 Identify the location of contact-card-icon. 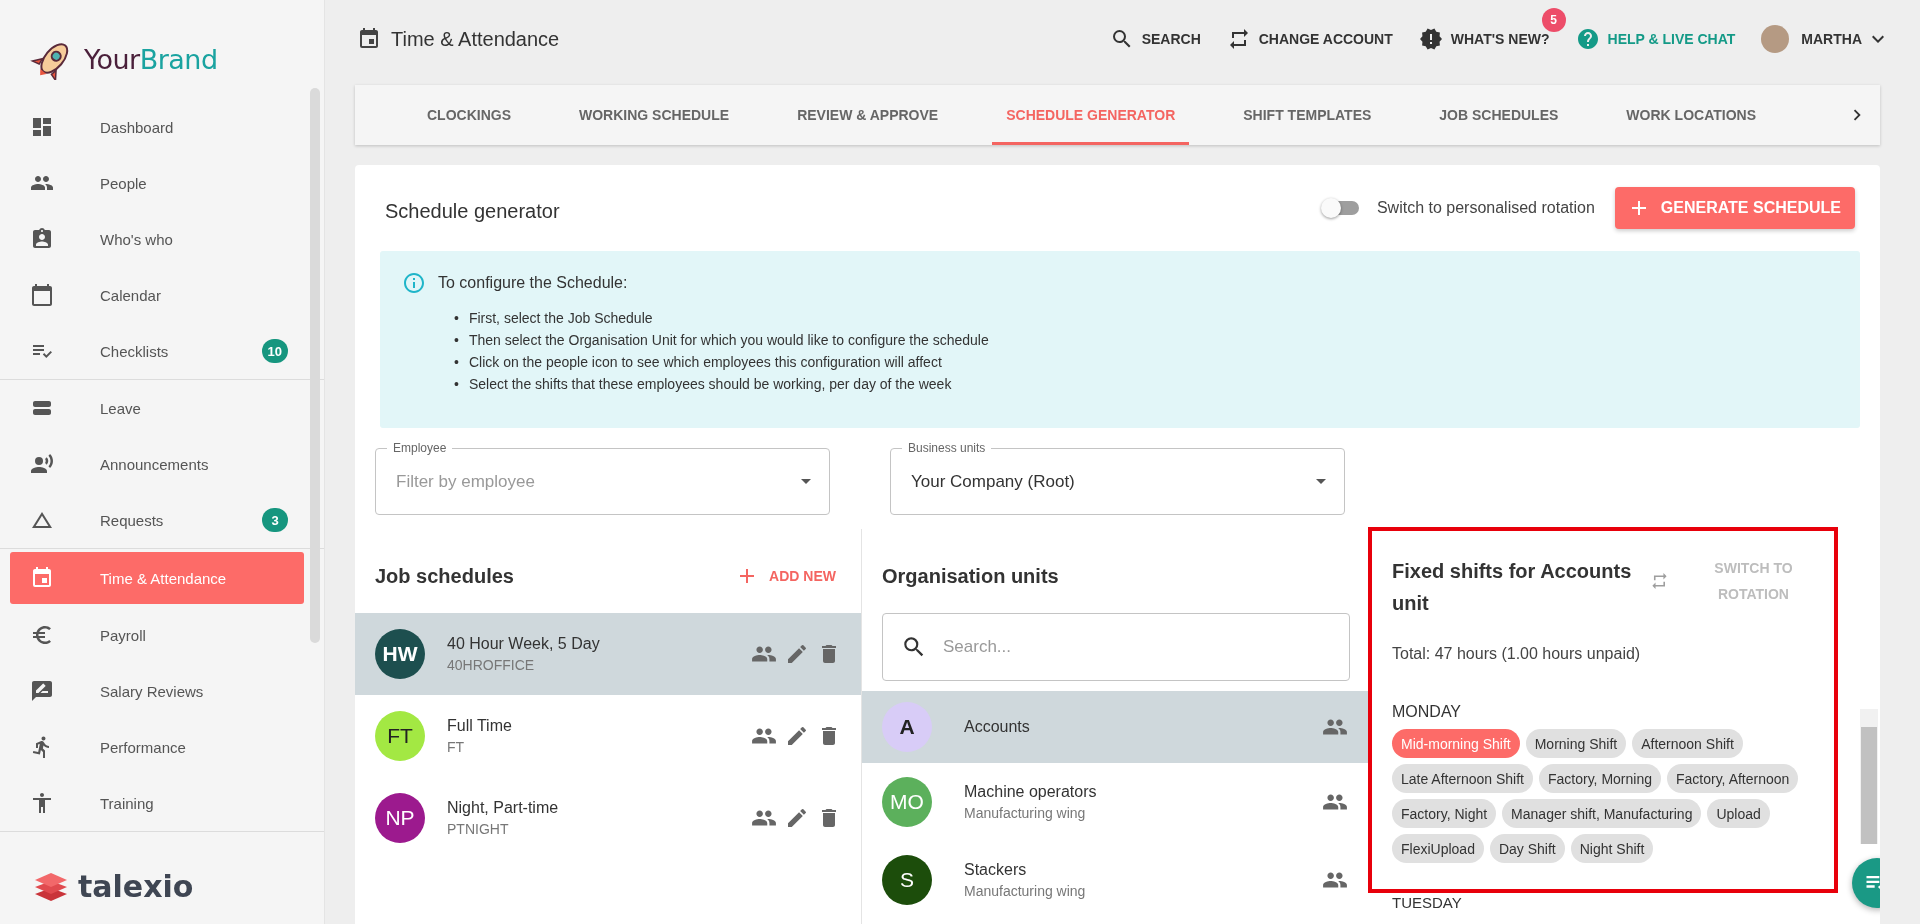
(42, 239).